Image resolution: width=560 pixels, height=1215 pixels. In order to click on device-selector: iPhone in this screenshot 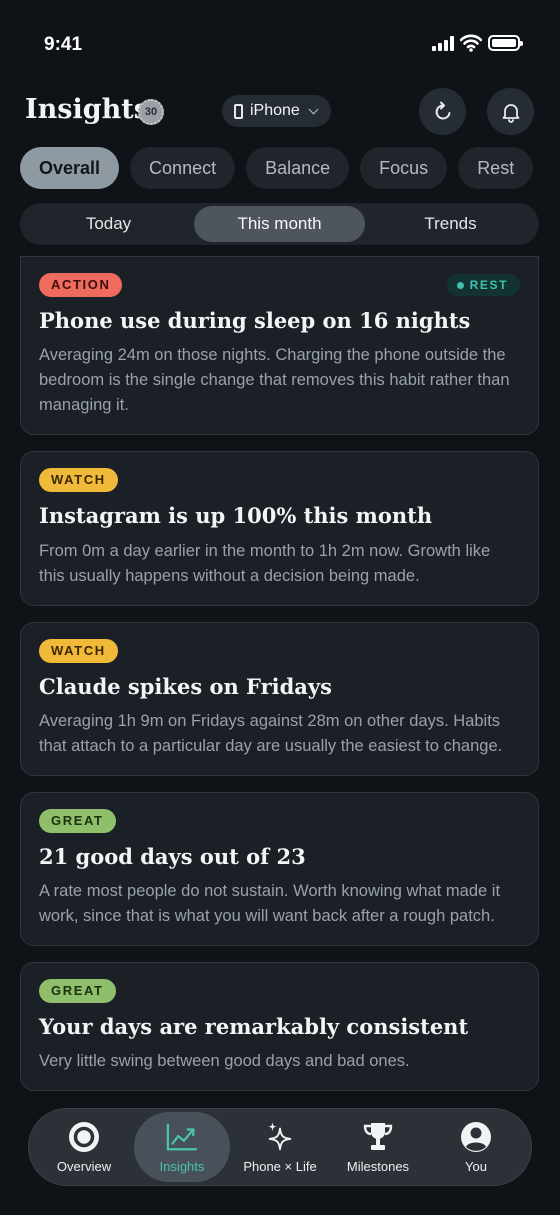, I will do `click(276, 111)`.